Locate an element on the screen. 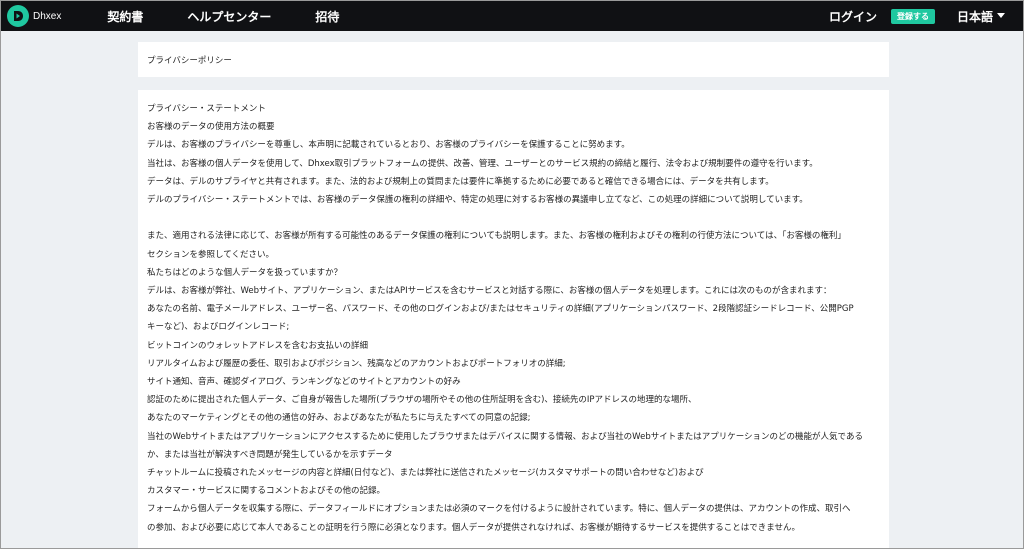  register-button: 登録する is located at coordinates (912, 16).